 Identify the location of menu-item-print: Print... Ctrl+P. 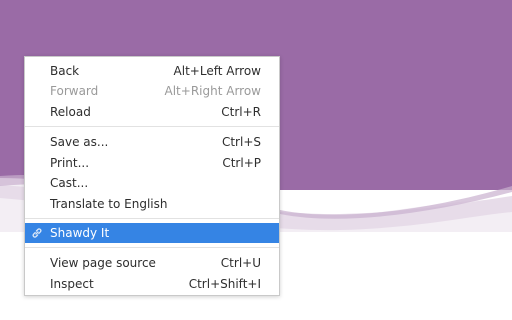
(152, 163).